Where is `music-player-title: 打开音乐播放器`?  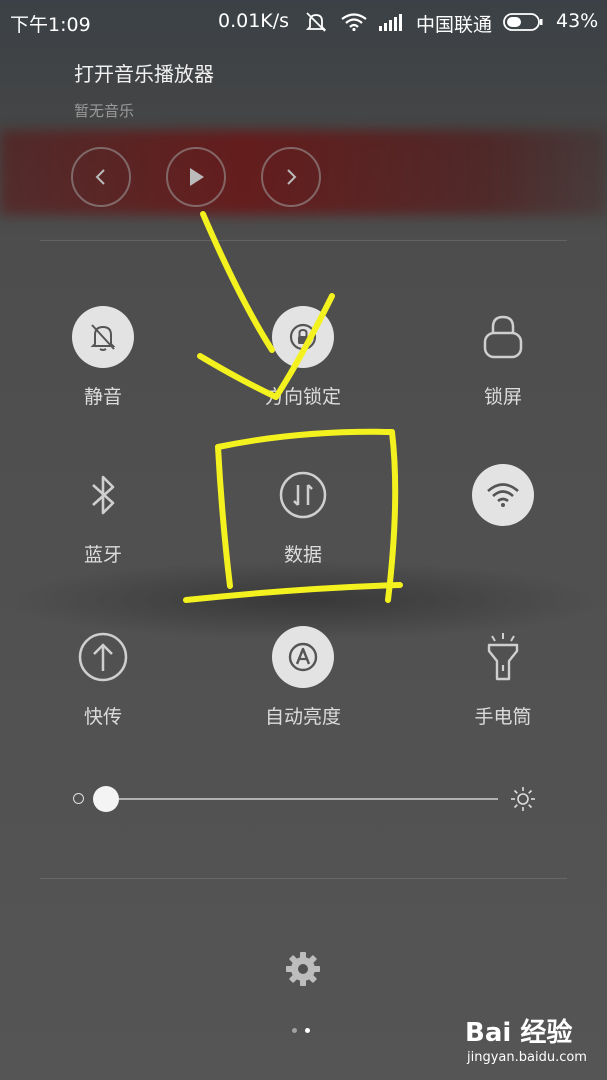 music-player-title: 打开音乐播放器 is located at coordinates (144, 72).